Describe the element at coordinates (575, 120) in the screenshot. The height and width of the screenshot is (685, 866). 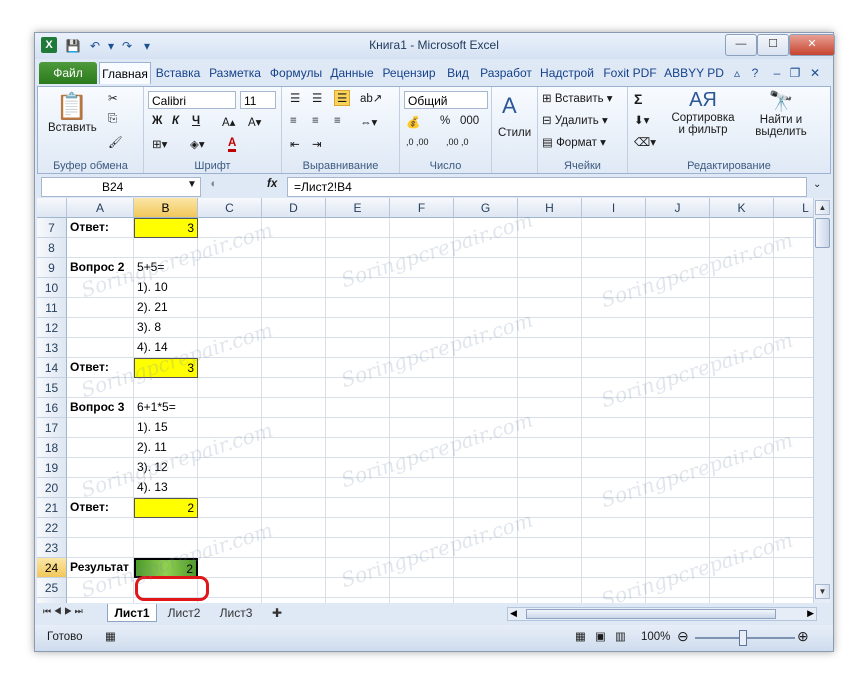
I see `delete-cells-button: ⊟ Удалить ▾` at that location.